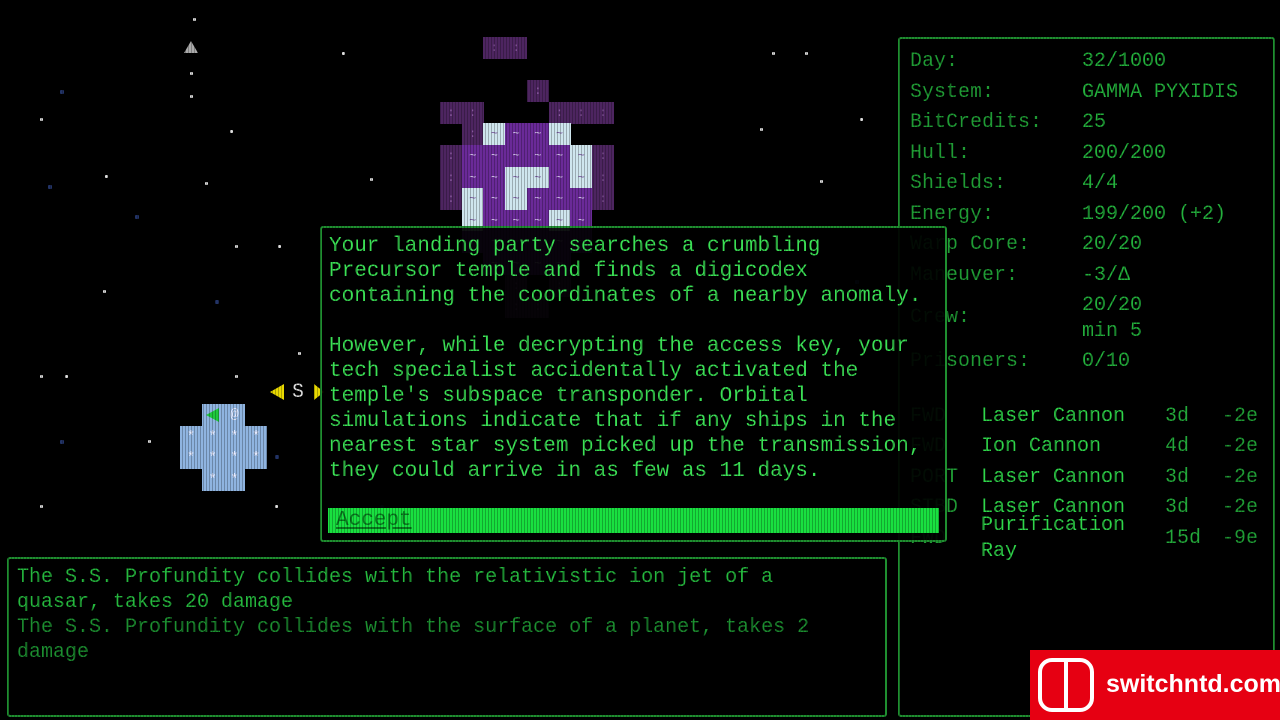 This screenshot has height=720, width=1280. Describe the element at coordinates (1074, 92) in the screenshot. I see `stat-row: System: GAMMA PYXIDIS` at that location.